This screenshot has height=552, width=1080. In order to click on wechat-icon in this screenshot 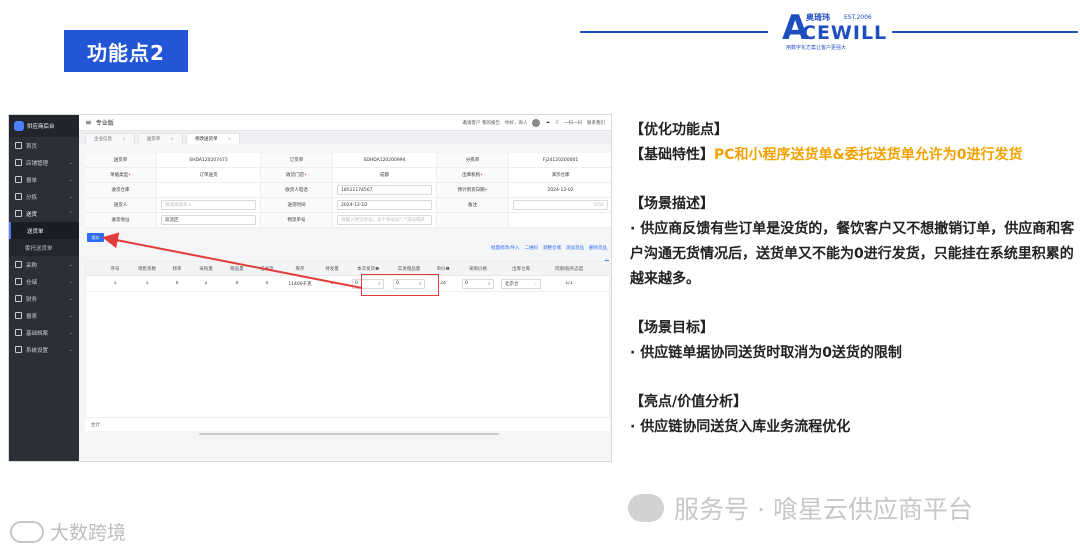, I will do `click(646, 508)`.